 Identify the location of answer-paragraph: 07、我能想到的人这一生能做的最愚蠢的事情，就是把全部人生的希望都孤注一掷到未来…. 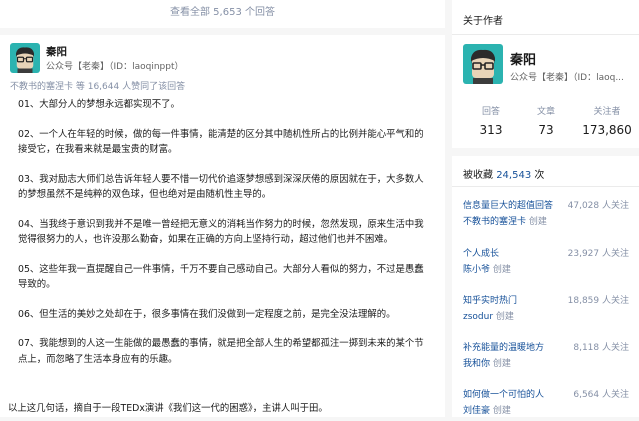
(221, 351).